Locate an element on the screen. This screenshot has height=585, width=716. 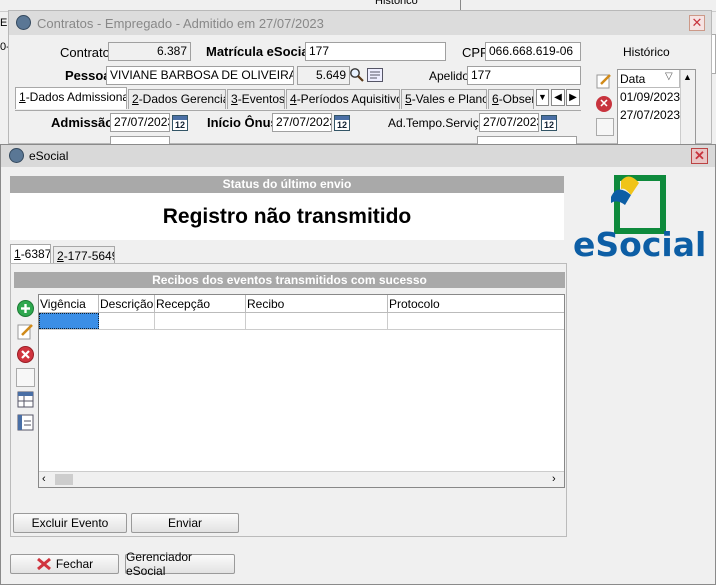
column-header-recibo: Recibo is located at coordinates (317, 304).